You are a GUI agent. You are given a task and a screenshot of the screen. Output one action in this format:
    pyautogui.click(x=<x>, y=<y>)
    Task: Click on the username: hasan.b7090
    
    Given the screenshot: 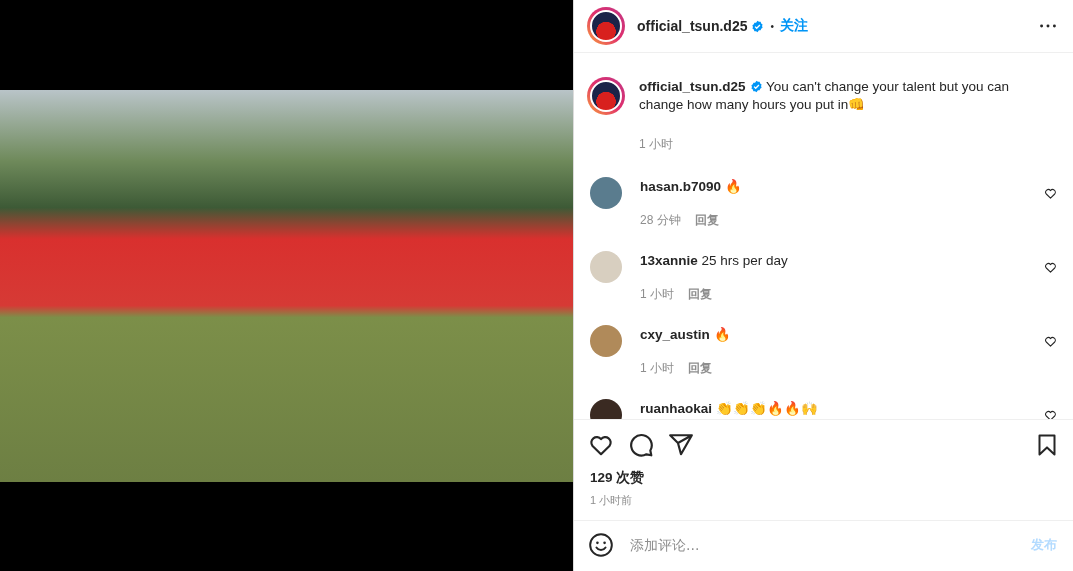 What is the action you would take?
    pyautogui.click(x=681, y=186)
    